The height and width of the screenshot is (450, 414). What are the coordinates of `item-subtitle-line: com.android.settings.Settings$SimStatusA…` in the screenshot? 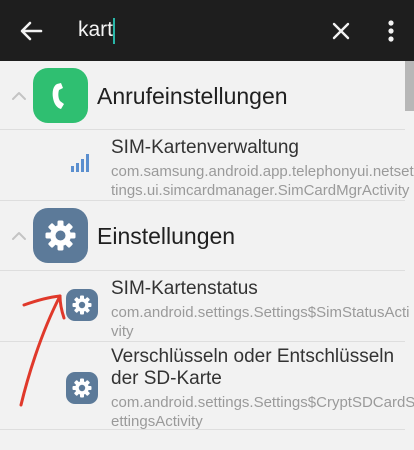 It's located at (260, 312).